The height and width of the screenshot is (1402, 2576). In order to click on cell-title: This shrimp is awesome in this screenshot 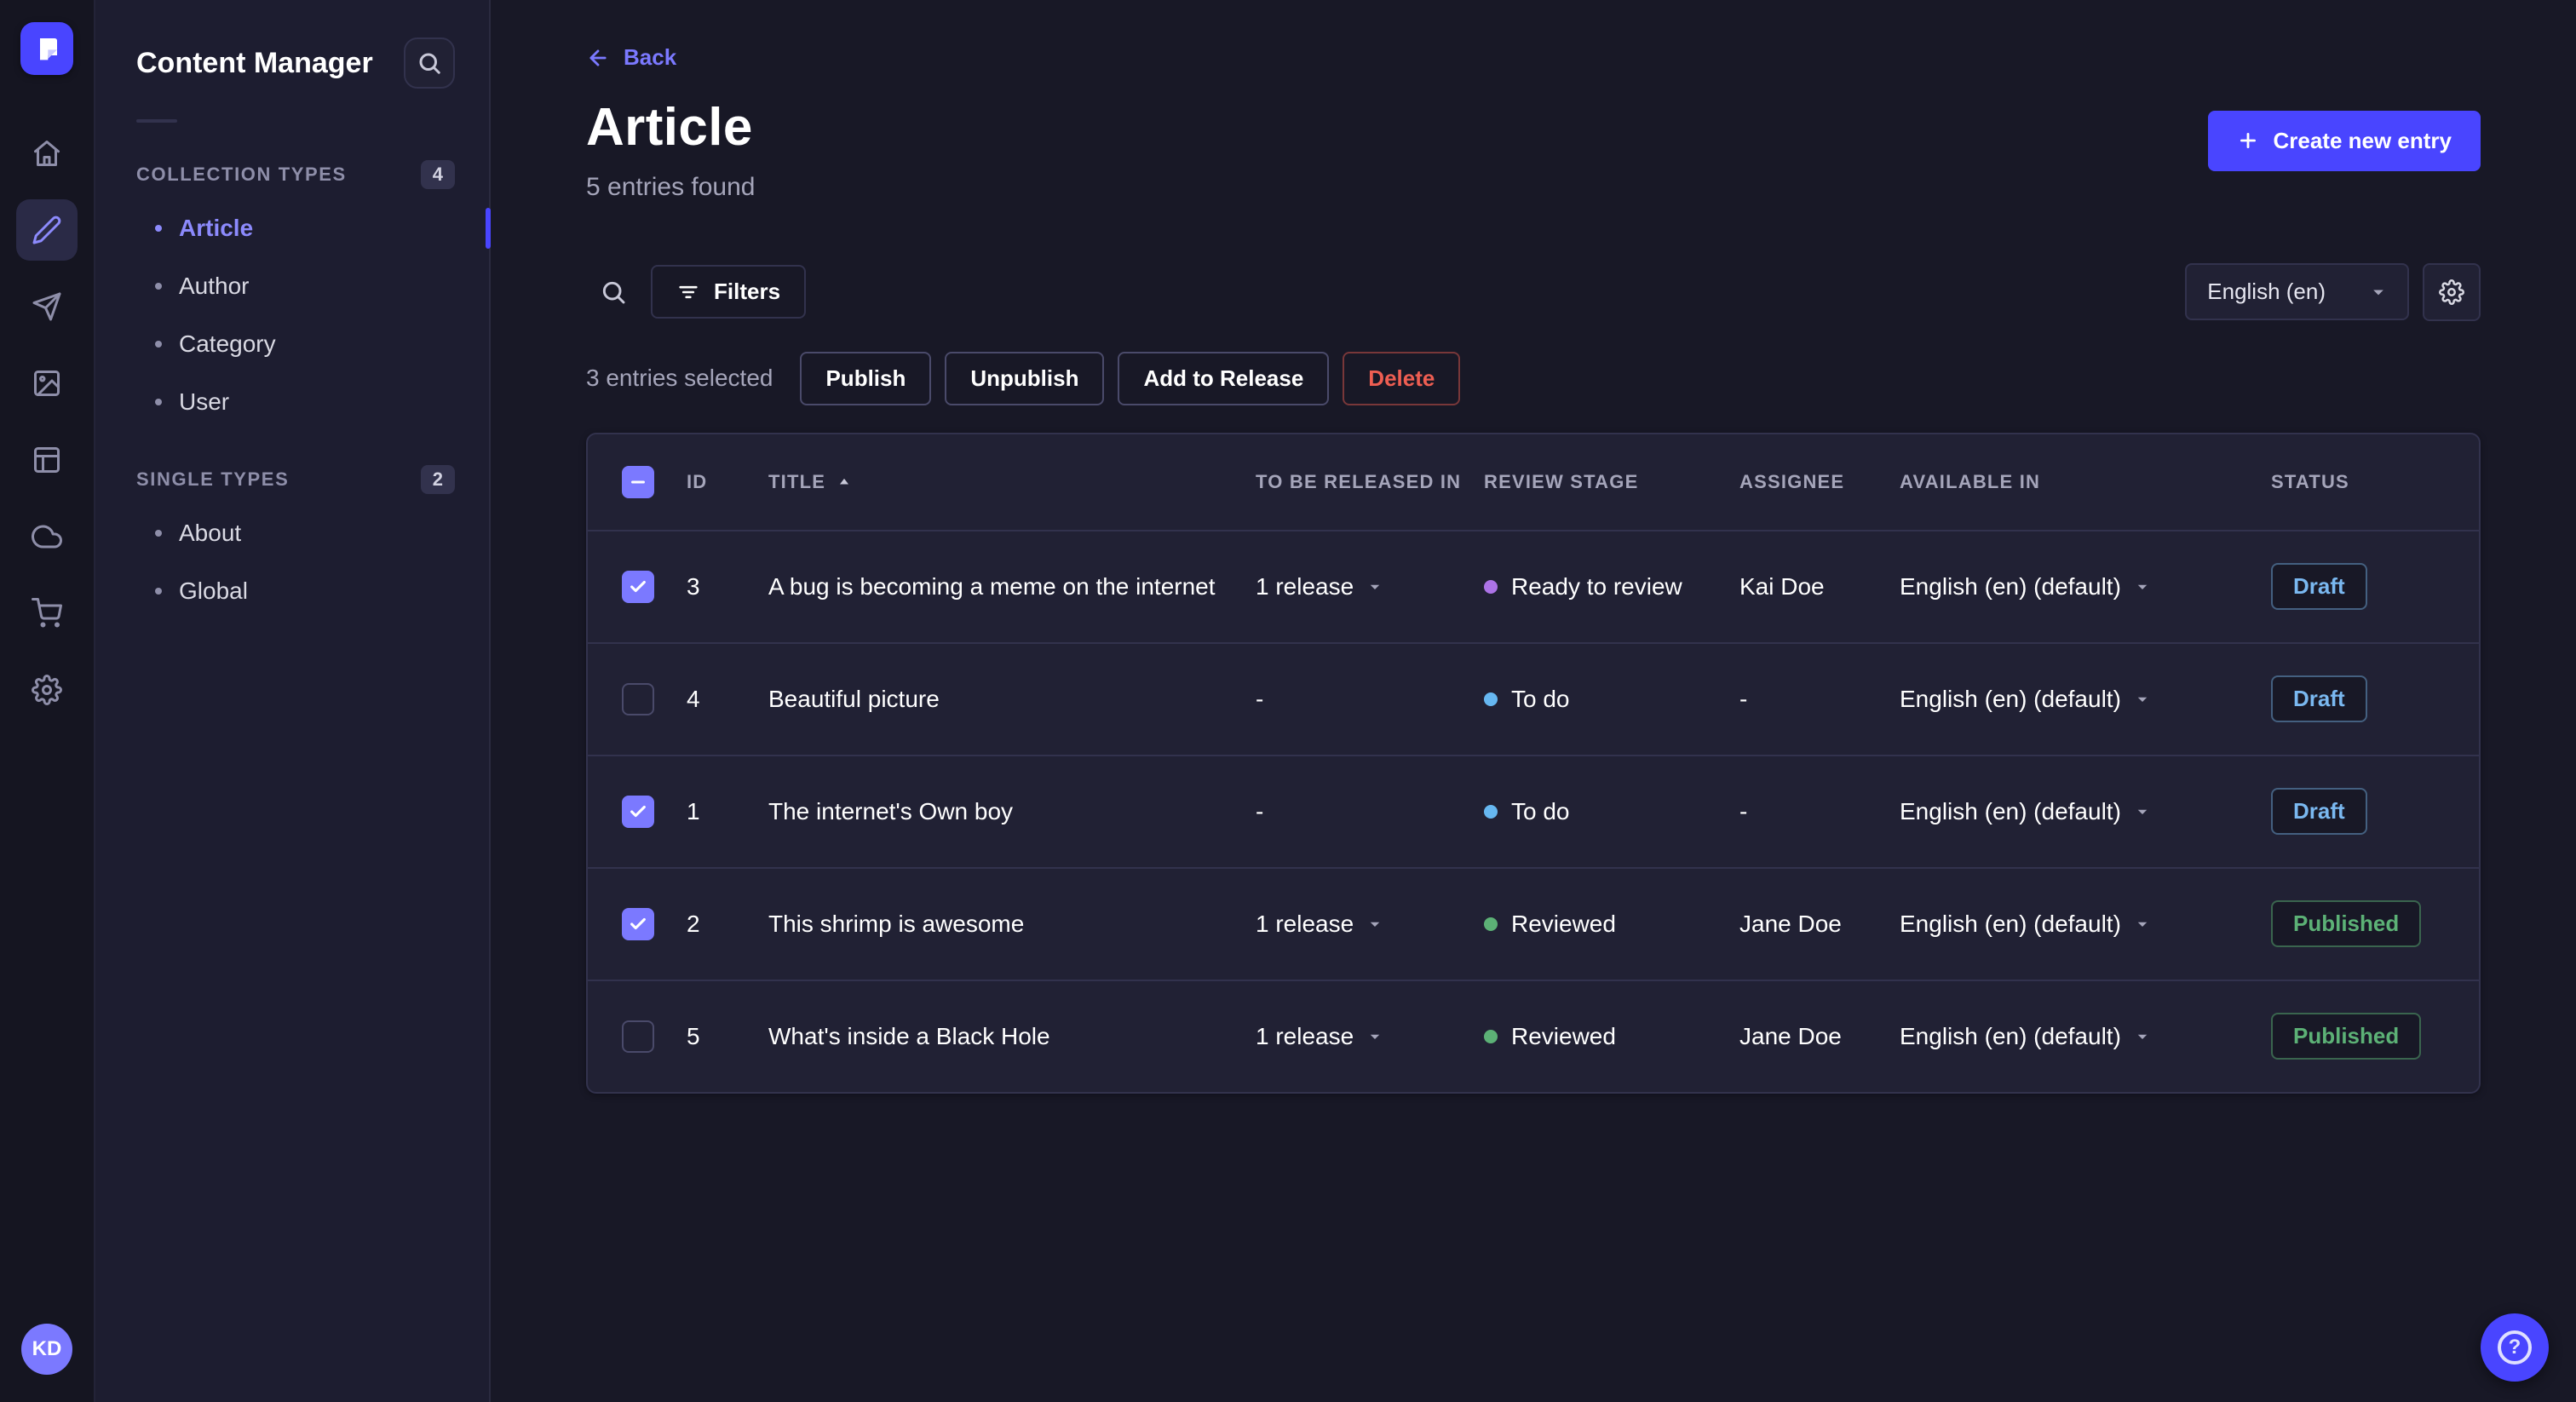, I will do `click(897, 923)`.